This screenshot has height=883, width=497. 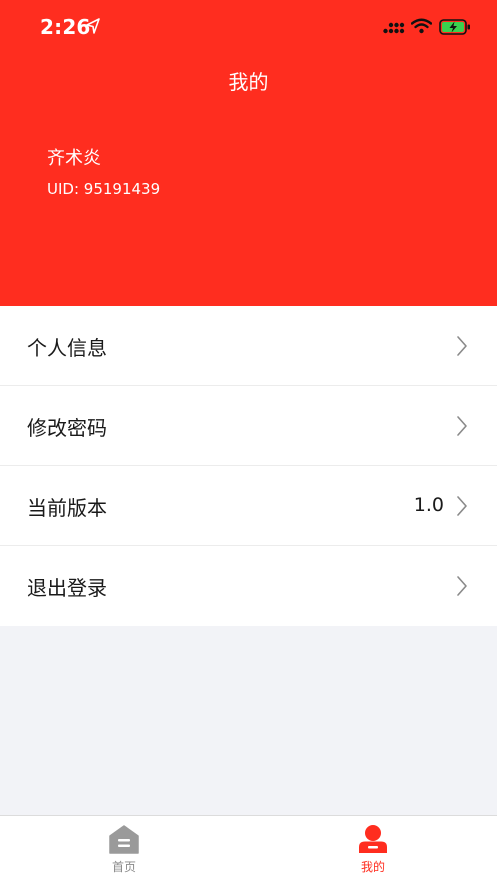 I want to click on profile-icon, so click(x=373, y=839).